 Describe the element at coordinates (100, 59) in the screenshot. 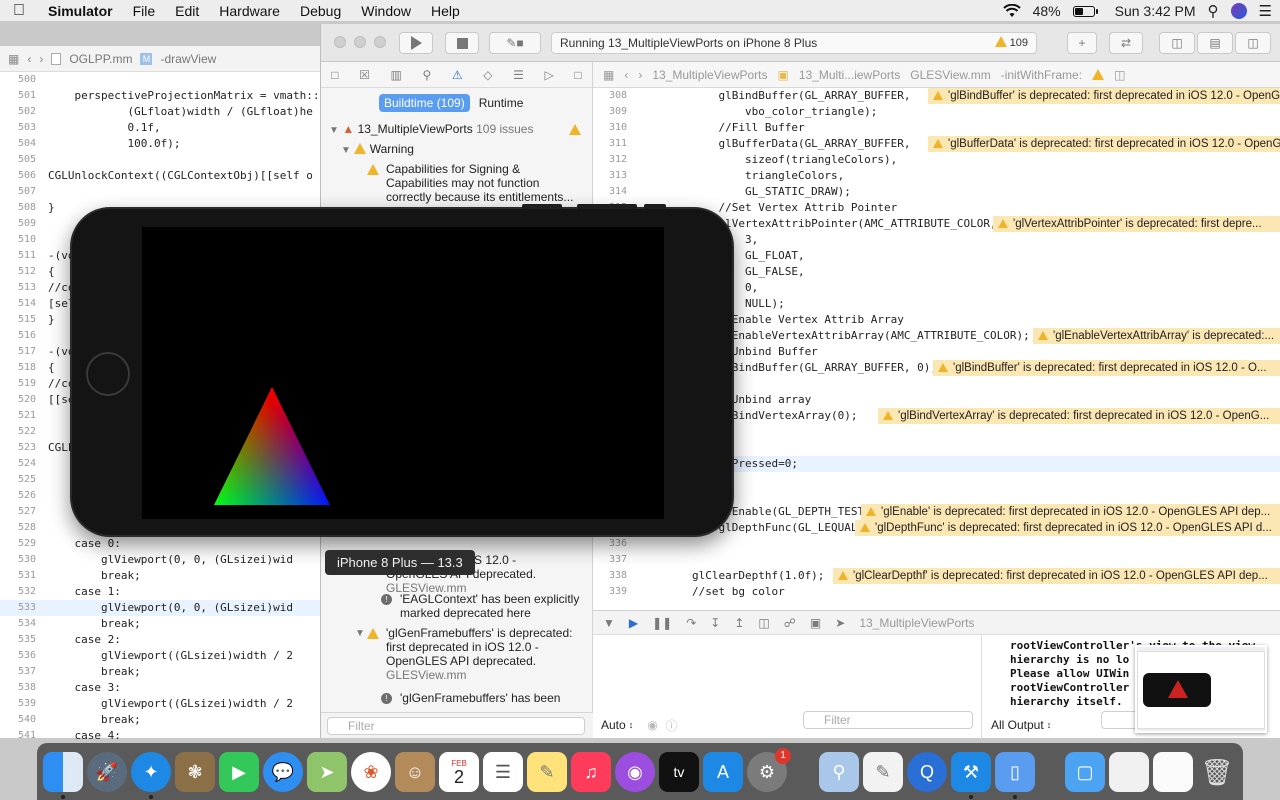

I see `breadcrumb-file: OGLPP.mm` at that location.